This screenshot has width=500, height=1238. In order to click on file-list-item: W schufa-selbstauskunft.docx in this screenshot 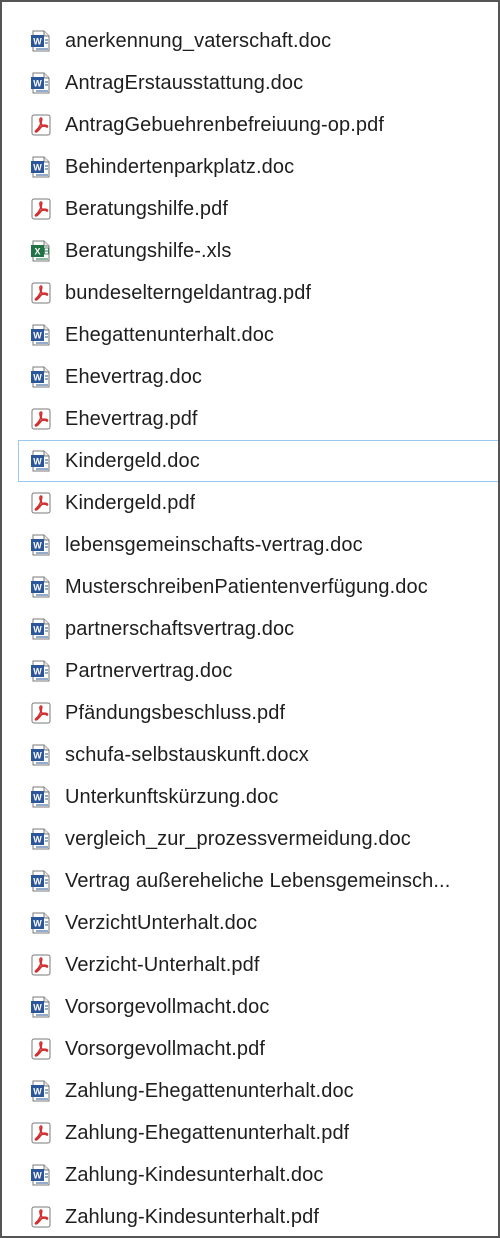, I will do `click(258, 755)`.